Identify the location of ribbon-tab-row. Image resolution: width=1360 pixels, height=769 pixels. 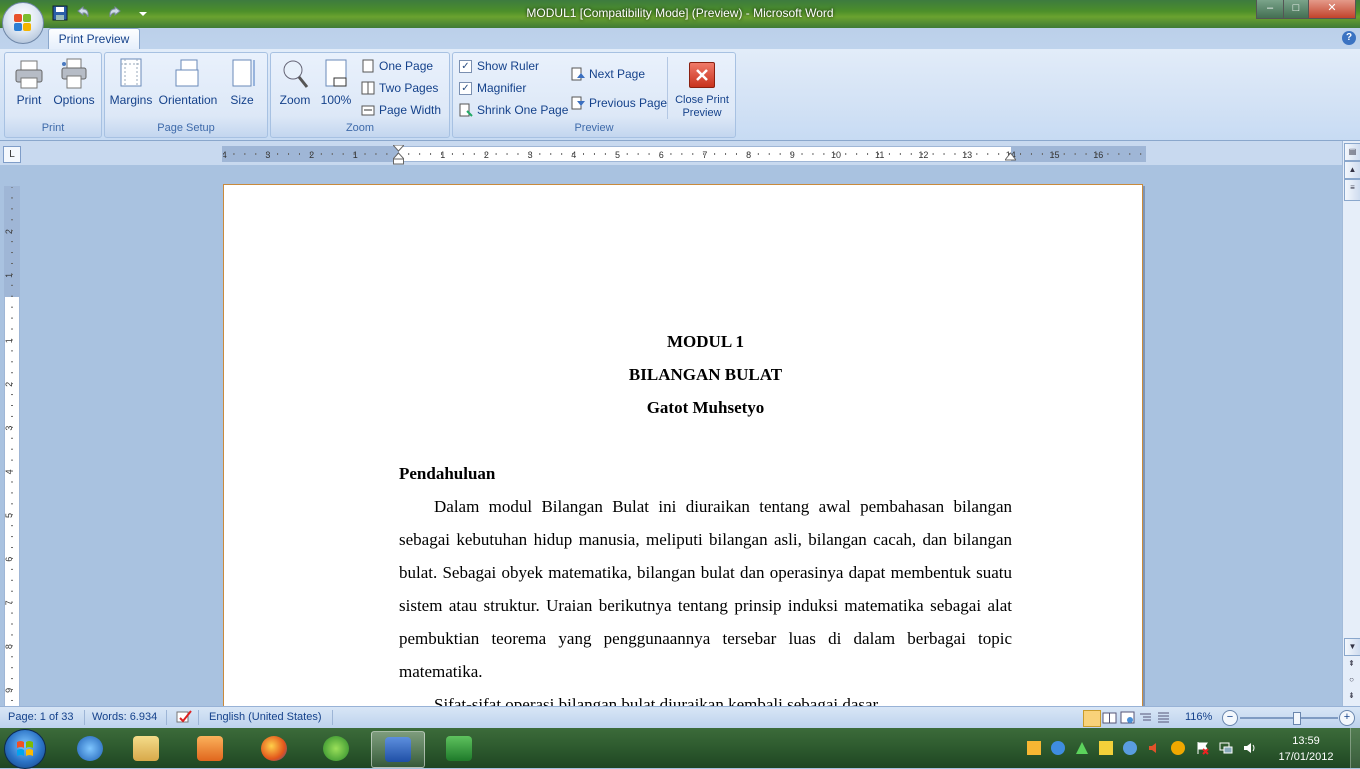
(680, 39).